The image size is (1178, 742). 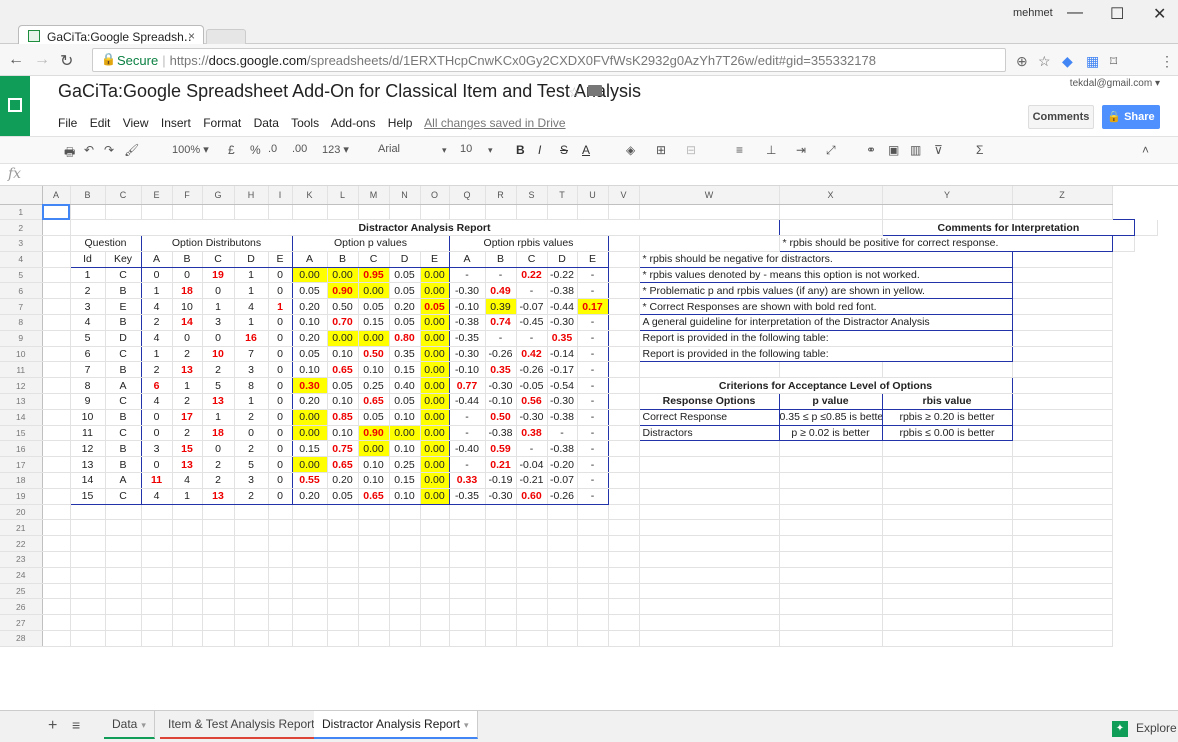 I want to click on r-value-cell: -0.38, so click(x=562, y=417).